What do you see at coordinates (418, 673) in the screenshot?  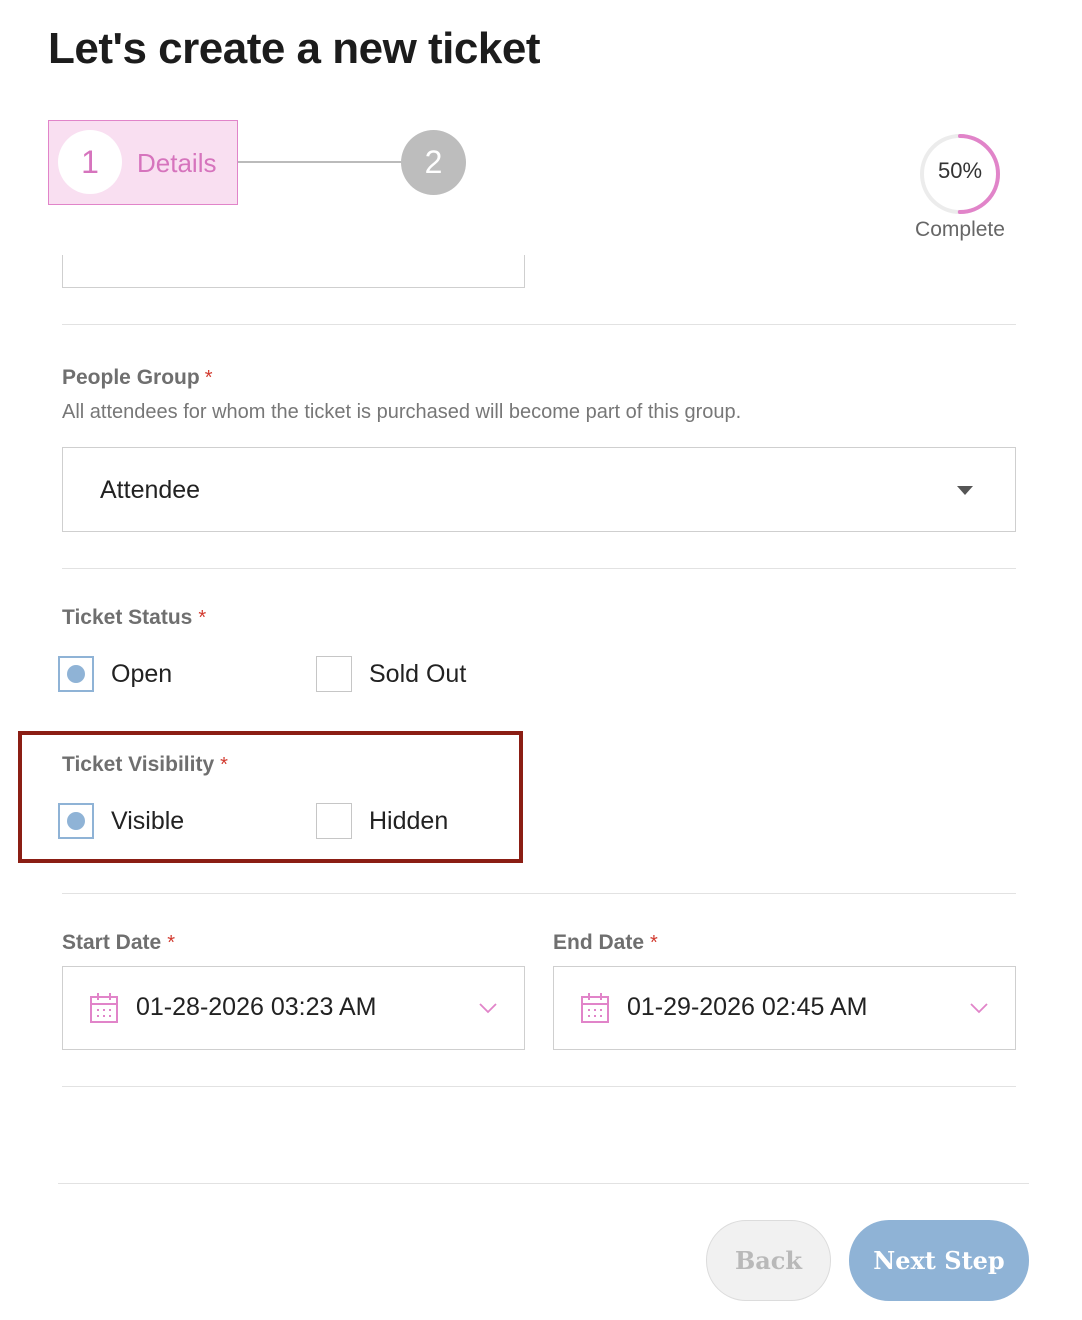 I see `status-option-label: Sold Out` at bounding box center [418, 673].